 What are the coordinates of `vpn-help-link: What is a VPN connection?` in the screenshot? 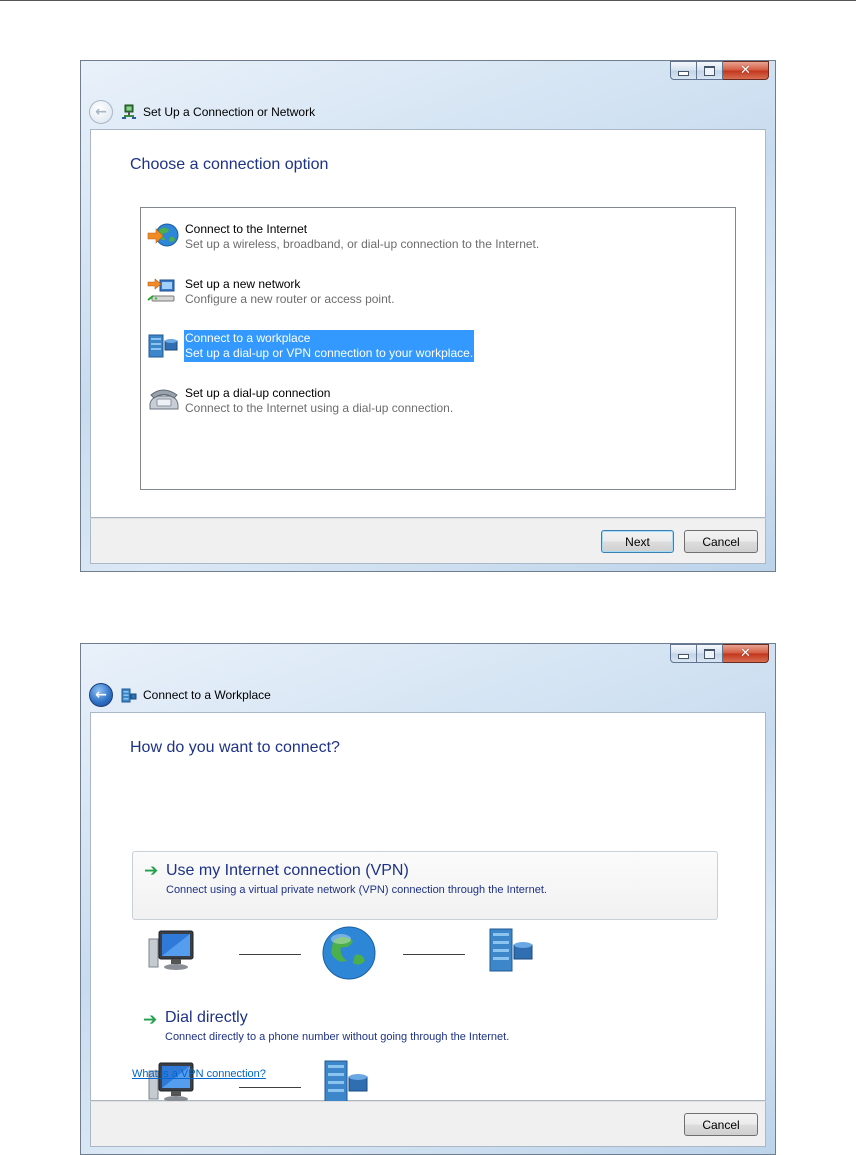 It's located at (199, 1074).